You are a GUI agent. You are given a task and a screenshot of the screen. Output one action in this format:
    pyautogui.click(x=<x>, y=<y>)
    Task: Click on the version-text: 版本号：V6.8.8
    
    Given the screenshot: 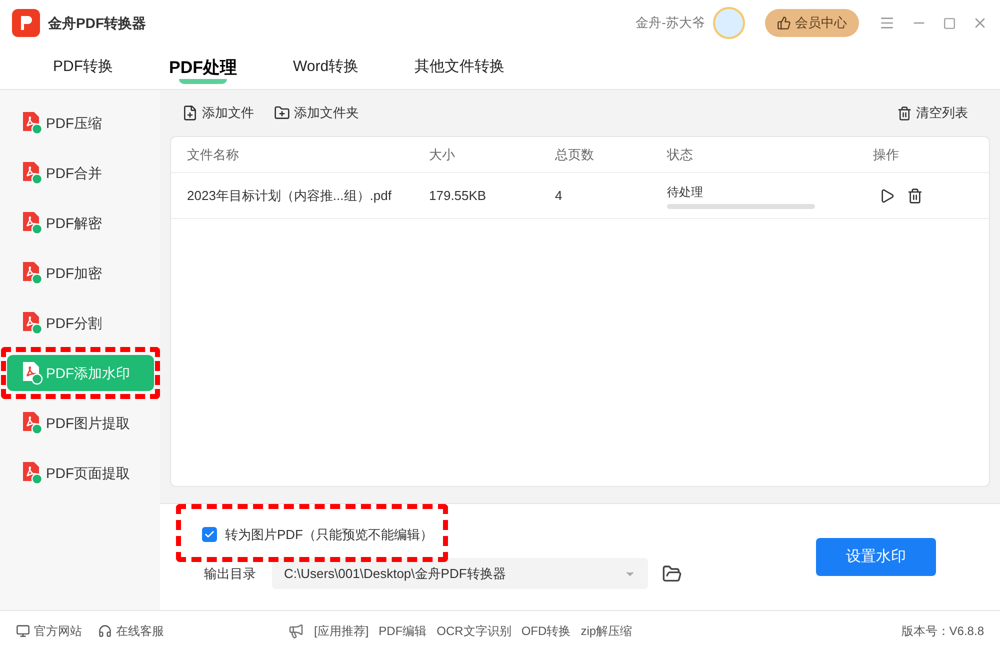 What is the action you would take?
    pyautogui.click(x=942, y=631)
    